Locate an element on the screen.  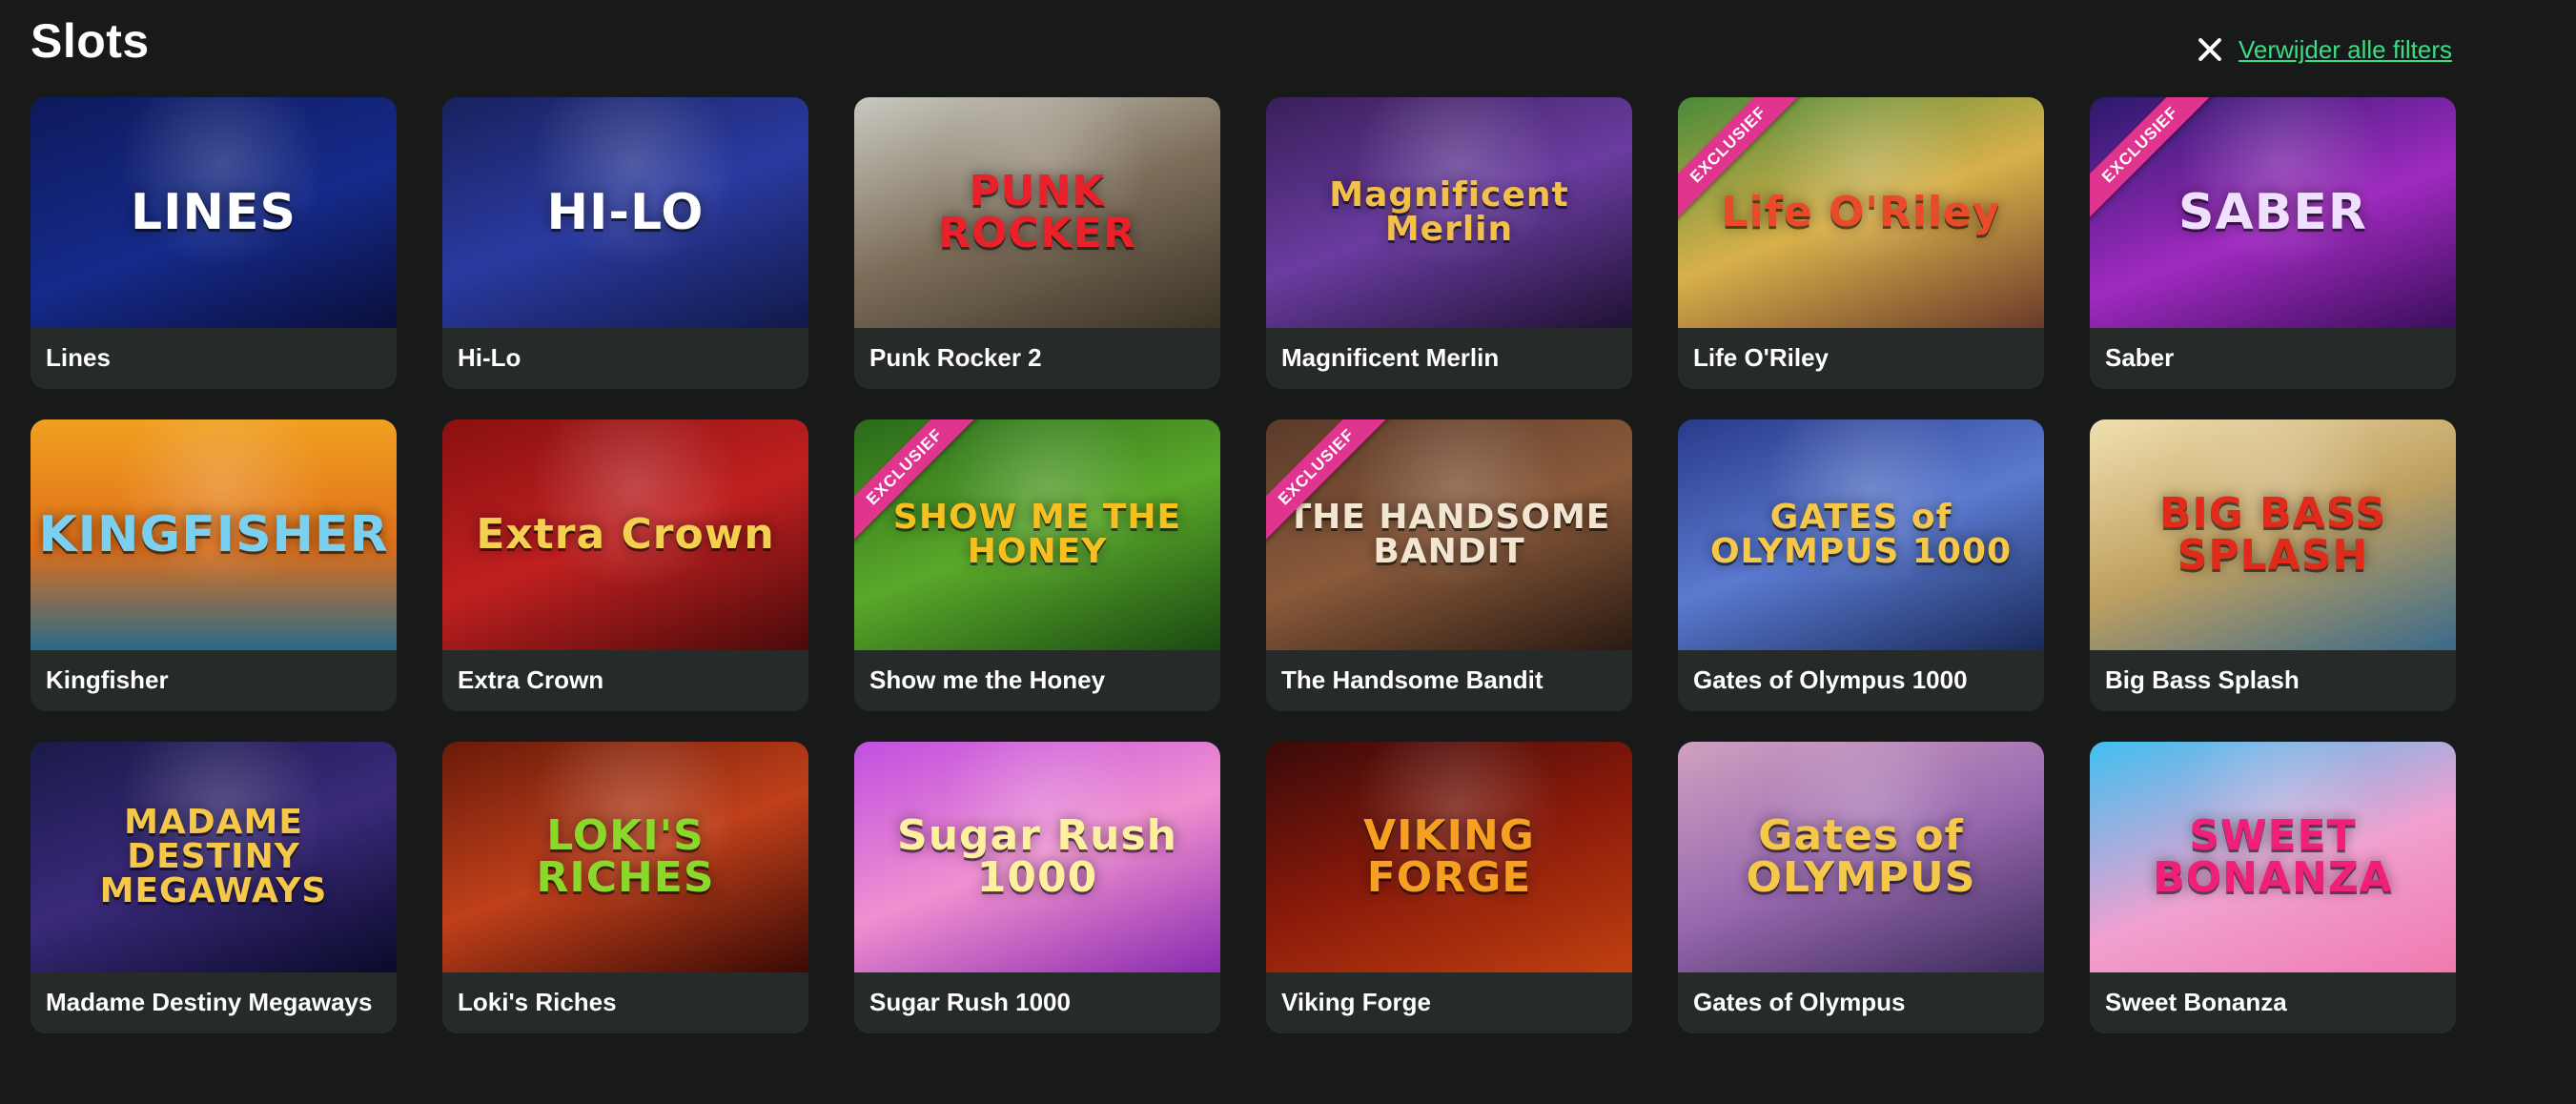
game-thumbnail: THE HANDSOME BANDIT EXCLUSIEF is located at coordinates (1449, 534).